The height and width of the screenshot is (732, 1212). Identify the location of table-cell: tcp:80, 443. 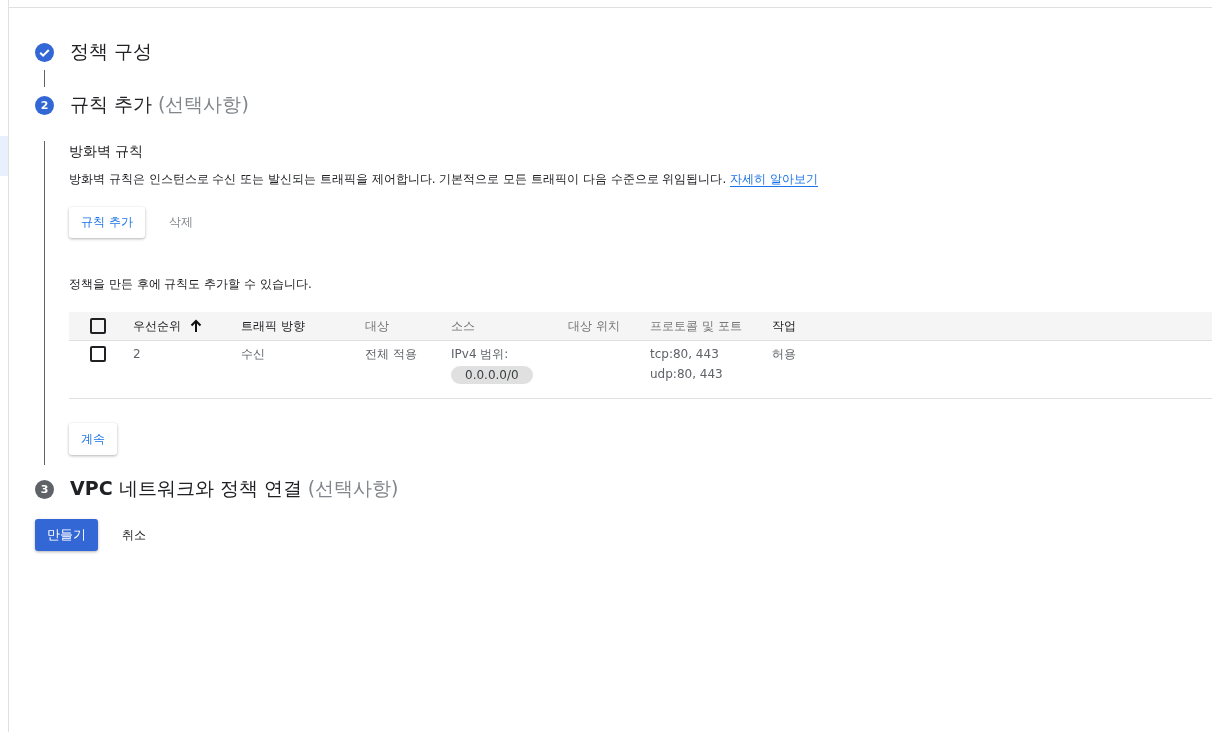
(684, 354).